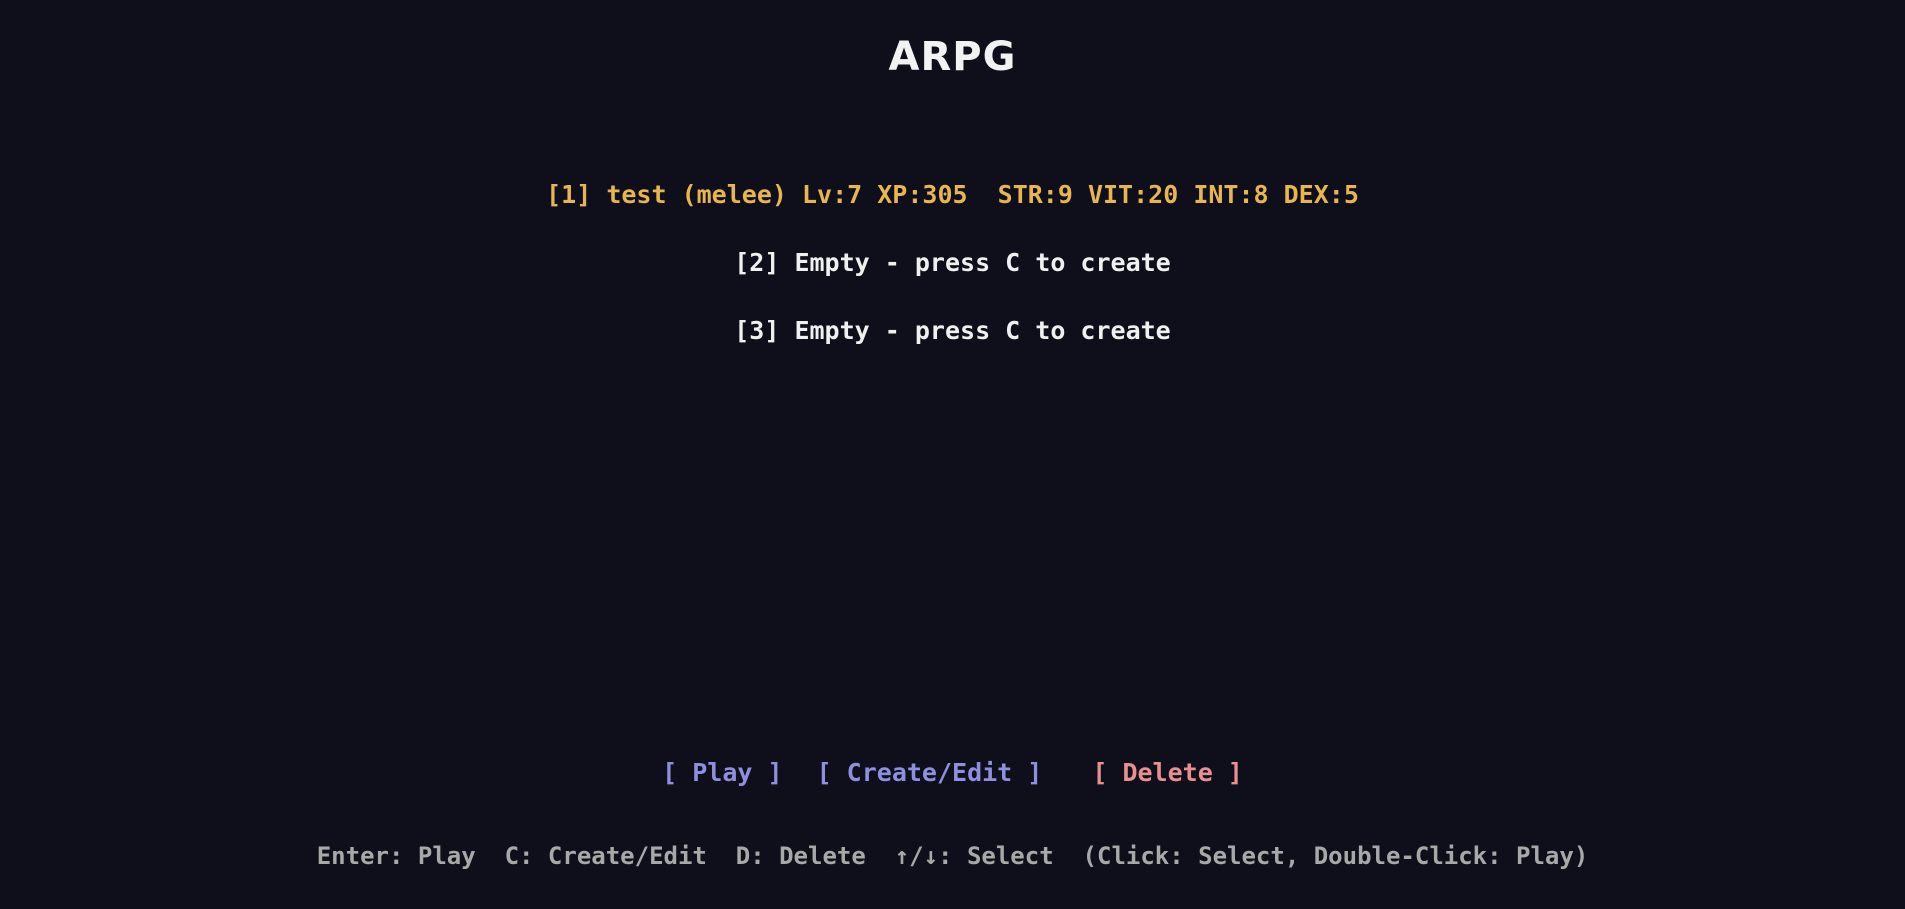 Image resolution: width=1905 pixels, height=909 pixels. I want to click on create-edit-button: [ Create/Edit ], so click(930, 772).